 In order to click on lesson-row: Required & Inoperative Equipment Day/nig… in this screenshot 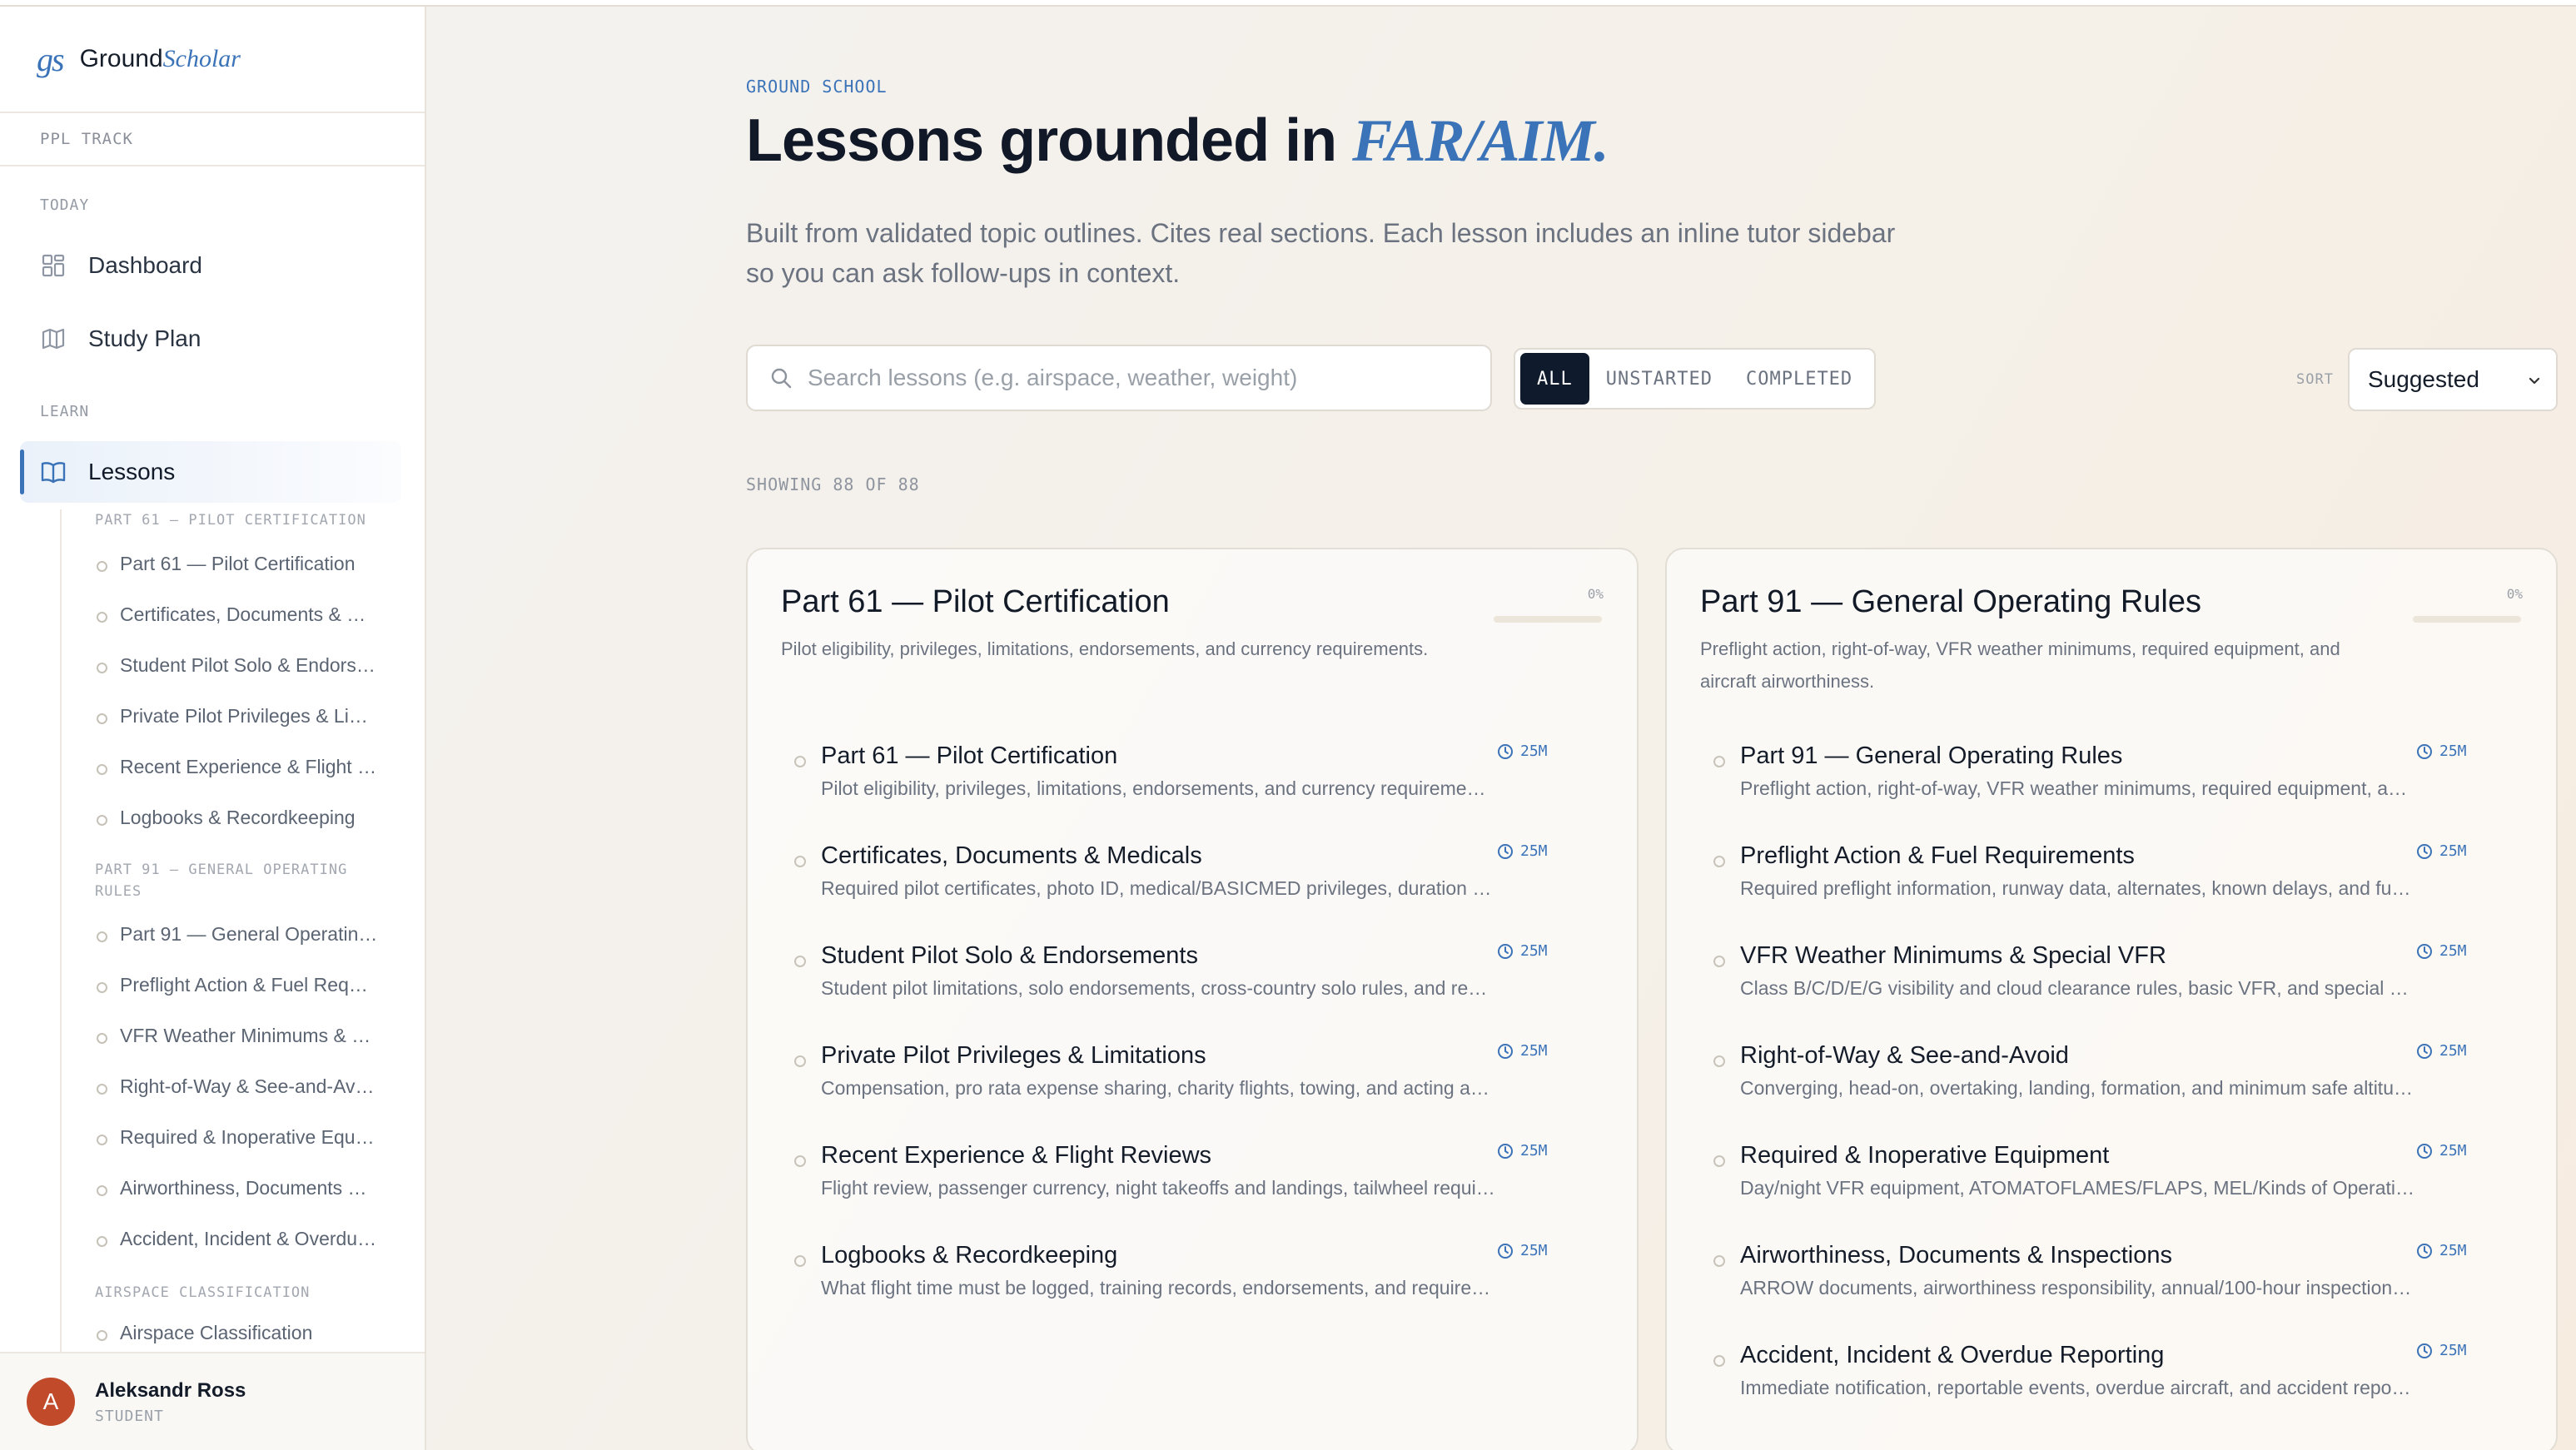, I will do `click(2112, 1188)`.